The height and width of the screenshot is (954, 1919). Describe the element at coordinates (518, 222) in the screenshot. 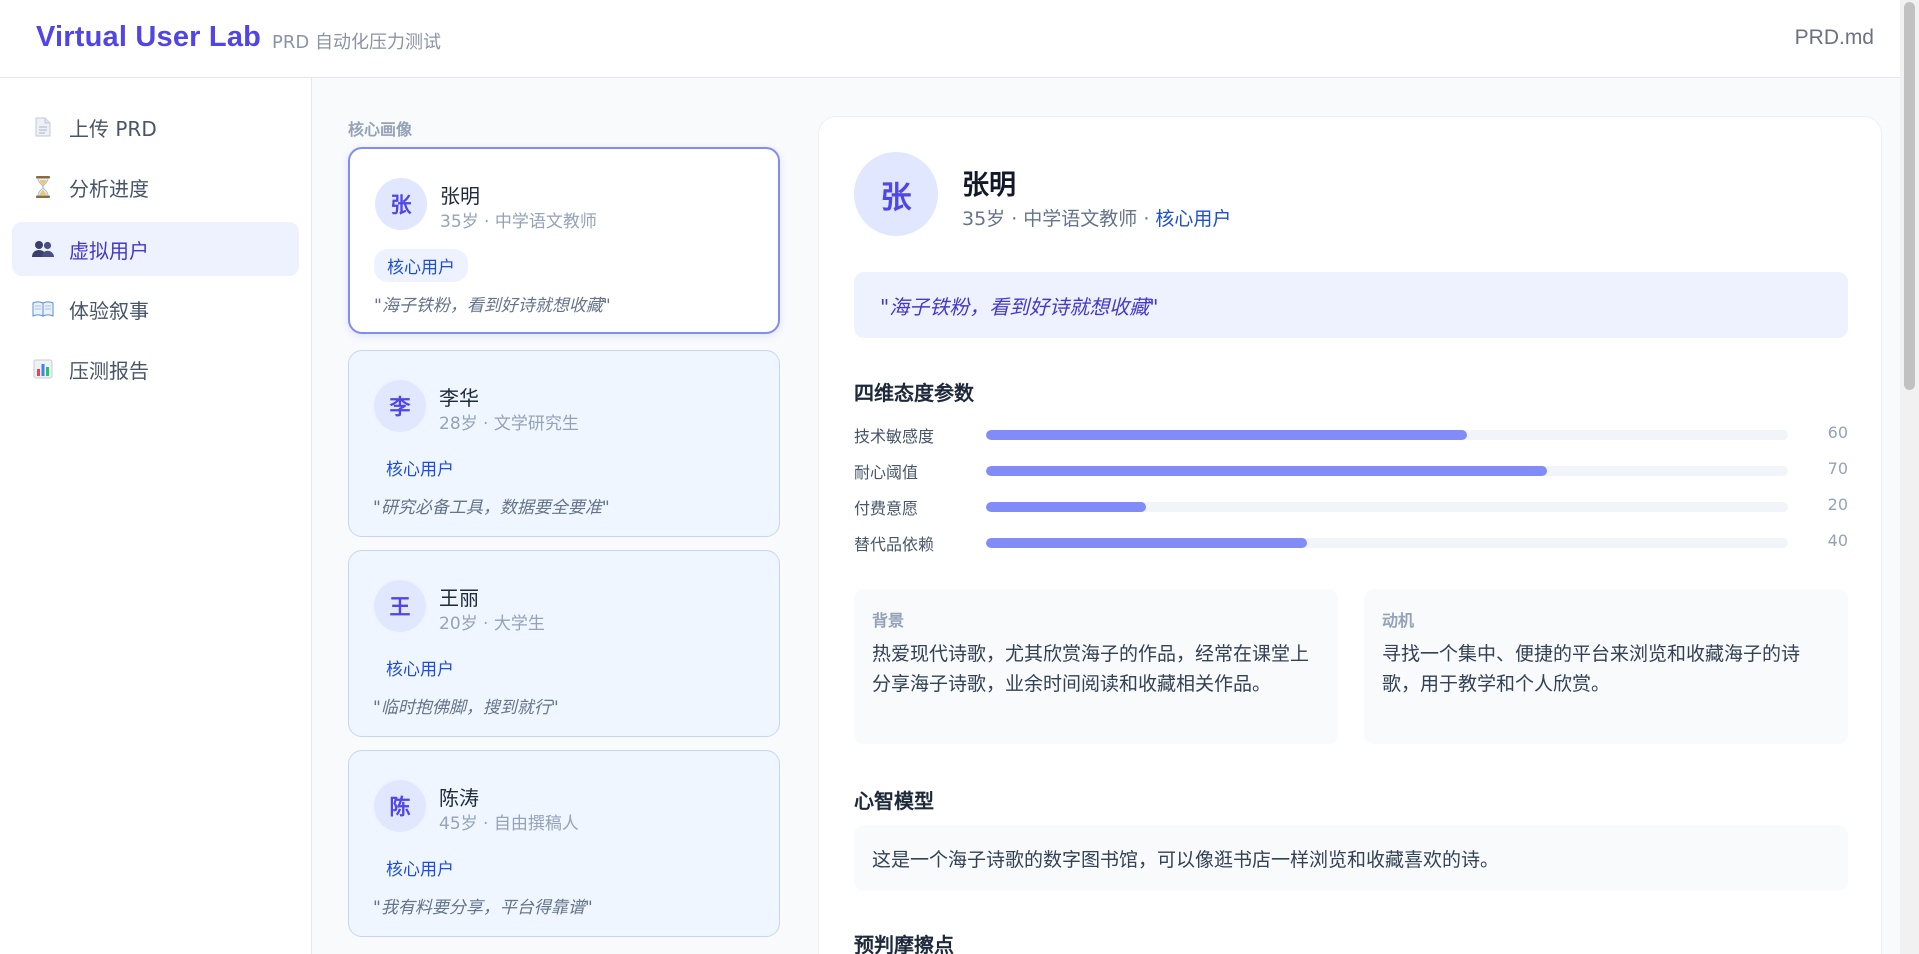

I see `persona-meta: 35岁 · 中学语文教师` at that location.